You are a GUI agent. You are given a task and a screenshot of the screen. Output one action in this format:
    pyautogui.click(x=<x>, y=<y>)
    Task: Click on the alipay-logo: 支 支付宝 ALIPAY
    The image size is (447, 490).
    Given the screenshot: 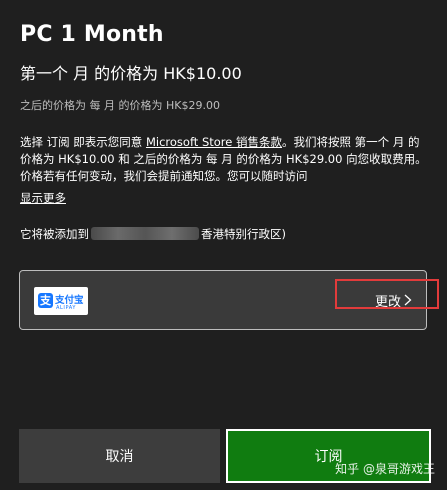 What is the action you would take?
    pyautogui.click(x=61, y=301)
    